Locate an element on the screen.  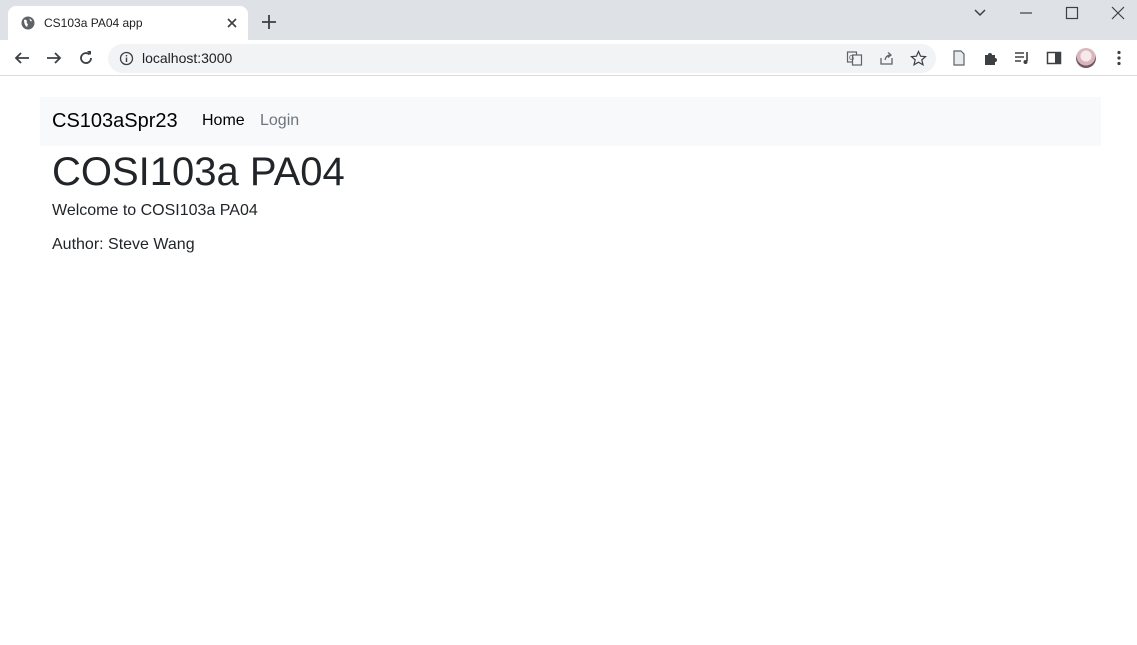
nav-link-home: Home is located at coordinates (223, 121).